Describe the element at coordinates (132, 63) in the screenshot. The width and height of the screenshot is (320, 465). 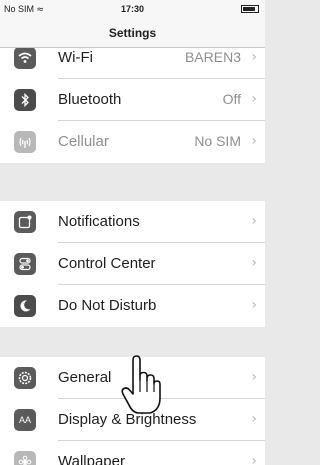
I see `settings-row-wifi: Wi-Fi BAREN3 ›` at that location.